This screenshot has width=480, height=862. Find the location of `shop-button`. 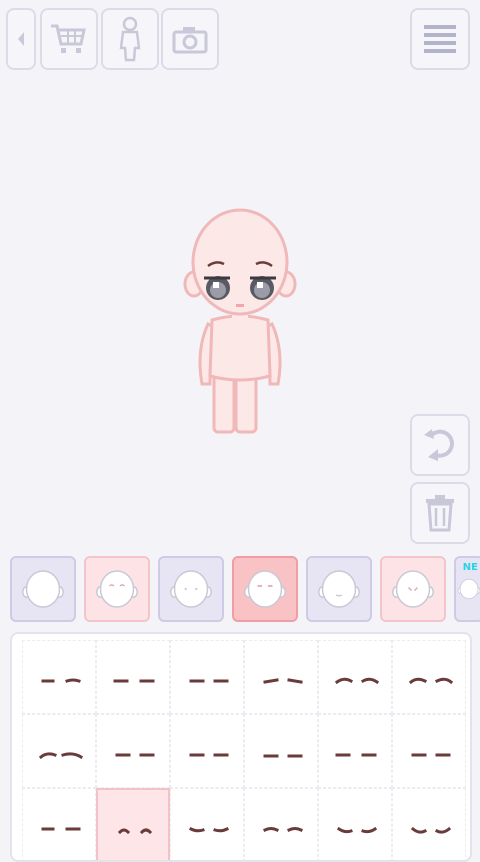

shop-button is located at coordinates (69, 39).